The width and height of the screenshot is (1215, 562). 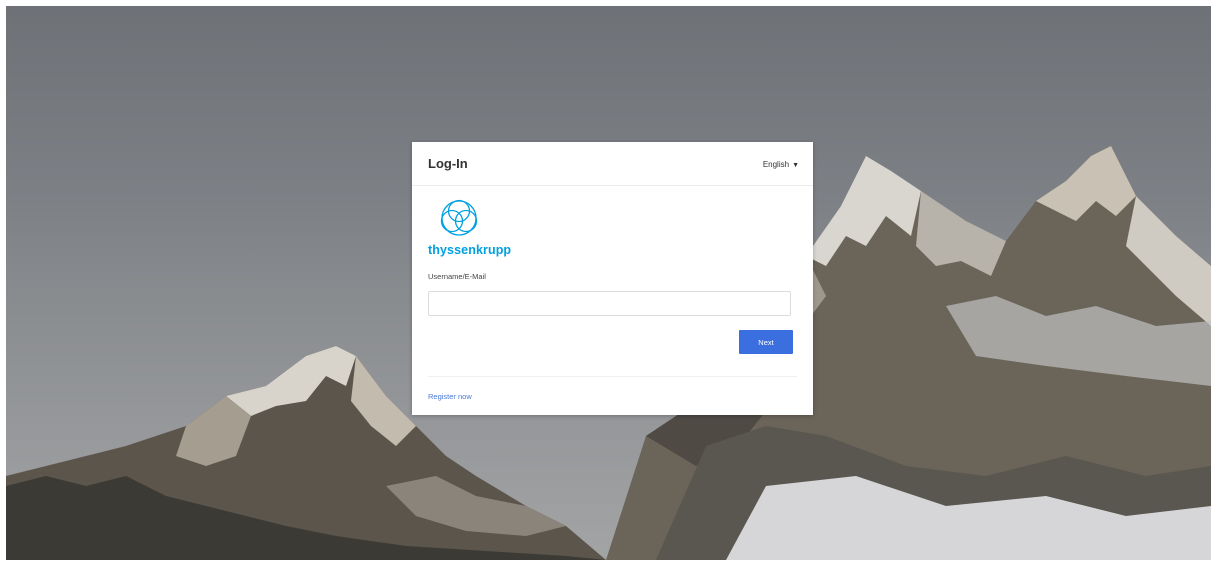 What do you see at coordinates (457, 276) in the screenshot?
I see `username-label: Username/E-Mail` at bounding box center [457, 276].